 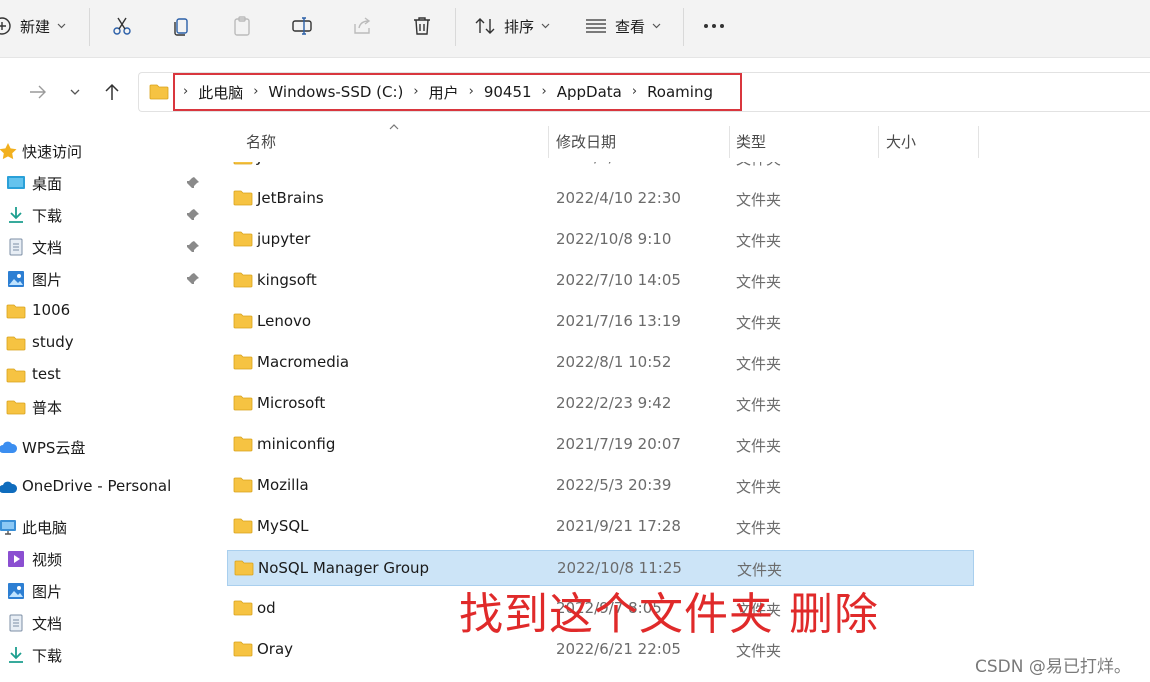 What do you see at coordinates (614, 239) in the screenshot?
I see `file-modified-date: 2022/10/8 9:10` at bounding box center [614, 239].